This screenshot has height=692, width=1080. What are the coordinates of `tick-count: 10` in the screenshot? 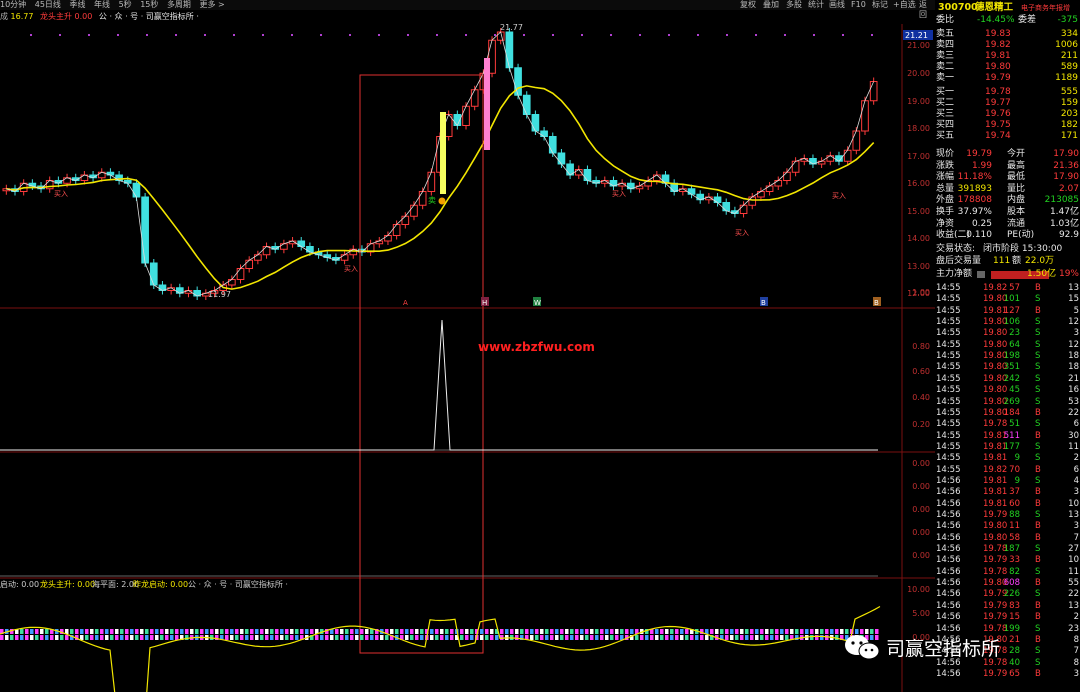 It's located at (1073, 503).